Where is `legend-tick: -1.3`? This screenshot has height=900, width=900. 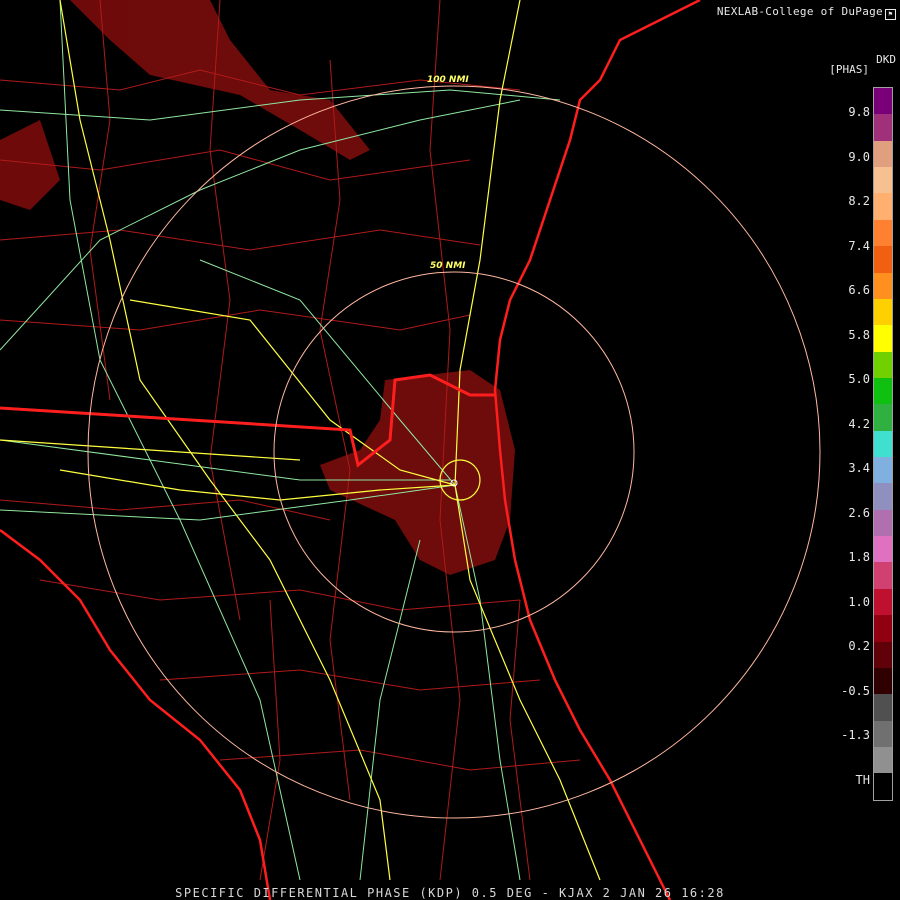
legend-tick: -1.3 is located at coordinates (855, 735).